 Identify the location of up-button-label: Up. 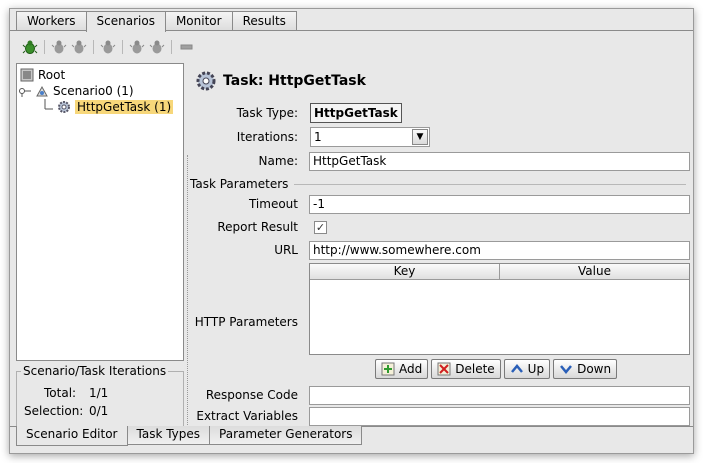
(536, 369).